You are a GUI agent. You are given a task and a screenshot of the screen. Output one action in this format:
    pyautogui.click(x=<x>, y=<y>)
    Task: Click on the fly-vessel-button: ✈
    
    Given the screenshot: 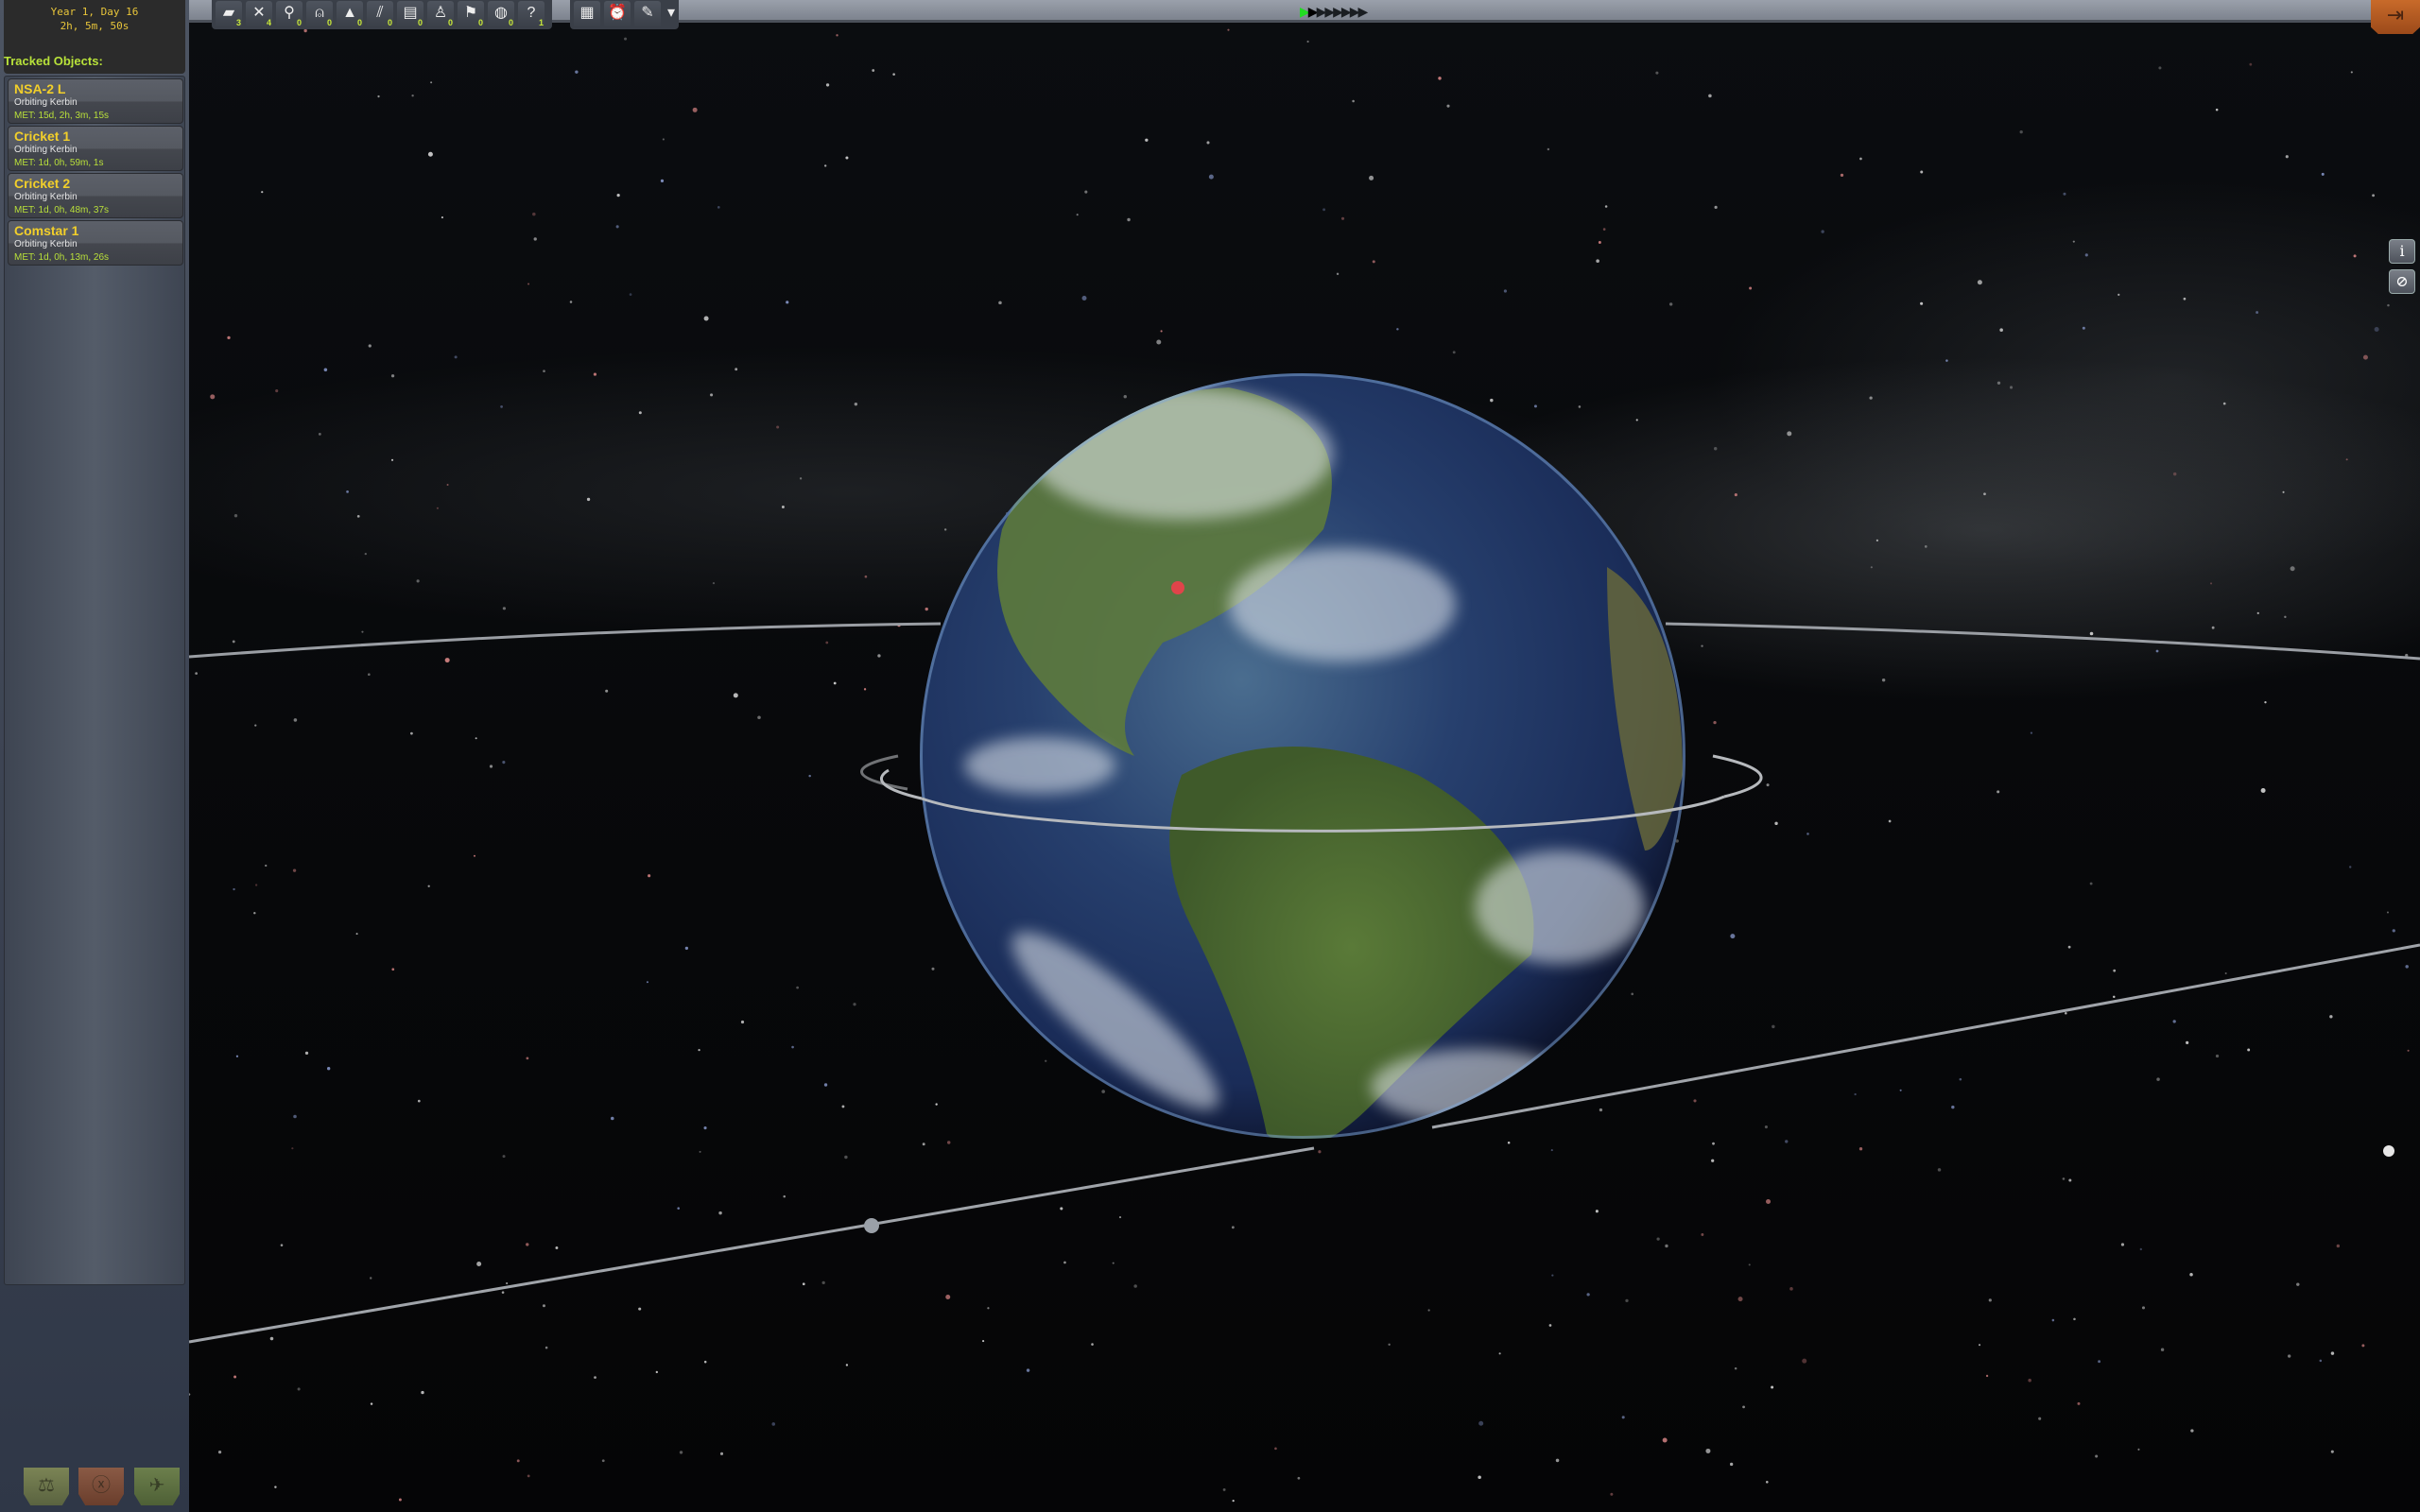 What is the action you would take?
    pyautogui.click(x=157, y=1486)
    